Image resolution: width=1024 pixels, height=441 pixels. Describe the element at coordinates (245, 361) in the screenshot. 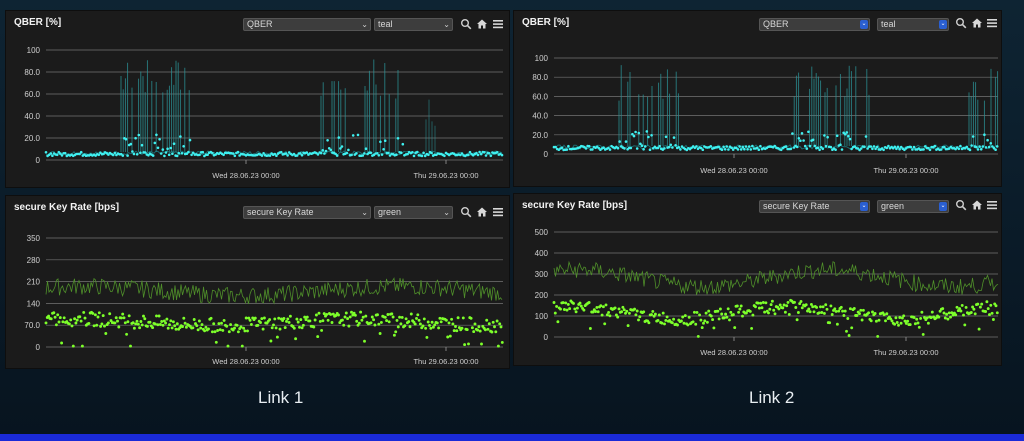

I see `x-tick-label: Wed 28.06.23 00:00` at that location.